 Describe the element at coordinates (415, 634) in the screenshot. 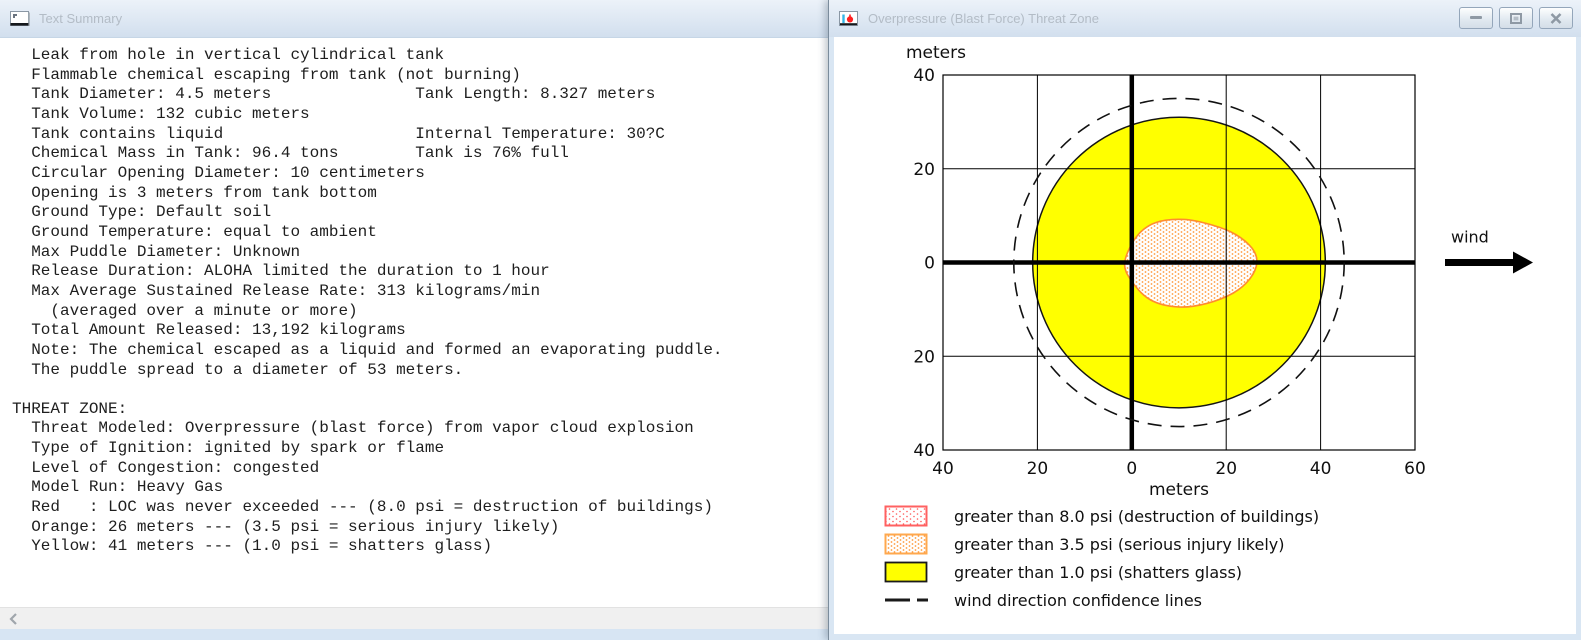

I see `window-frame-bottom` at that location.